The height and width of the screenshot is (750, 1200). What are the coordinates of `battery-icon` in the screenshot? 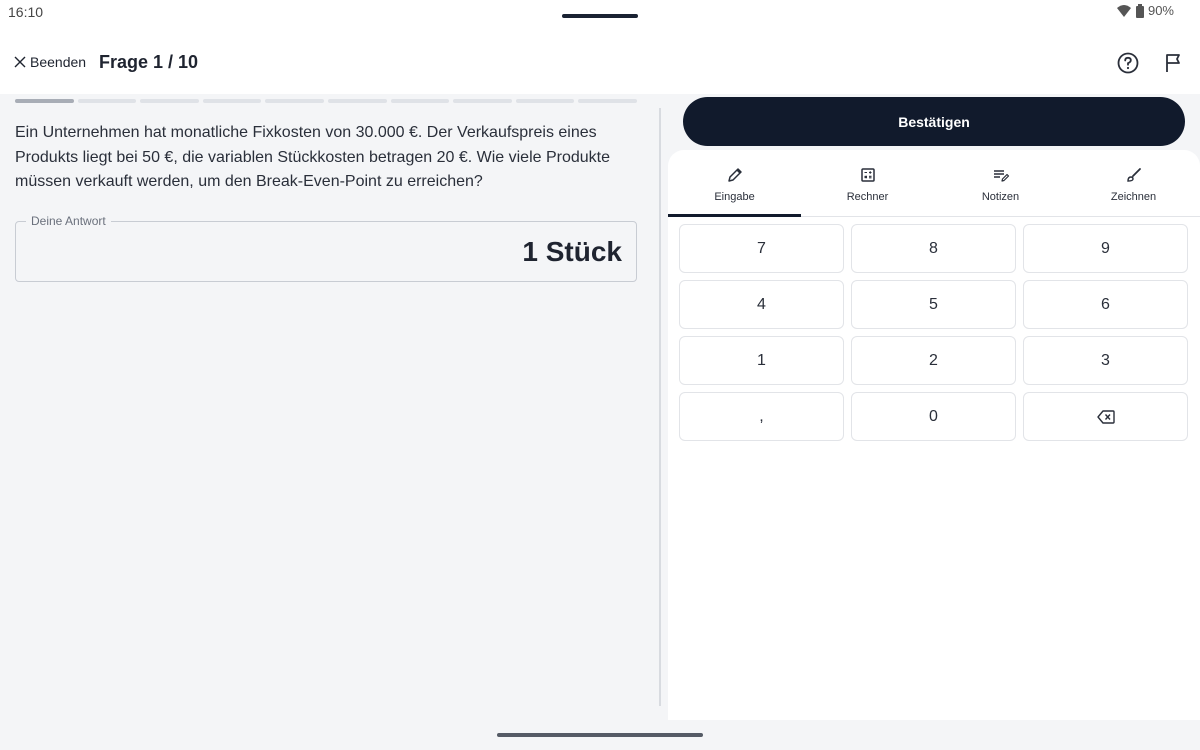 It's located at (1139, 10).